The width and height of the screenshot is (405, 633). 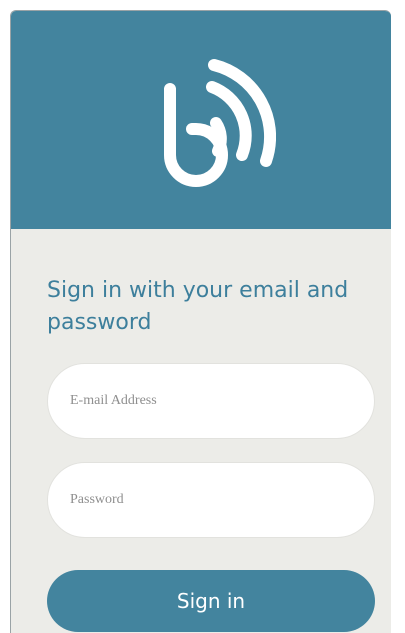 What do you see at coordinates (211, 601) in the screenshot?
I see `sign-in-button: Sign in` at bounding box center [211, 601].